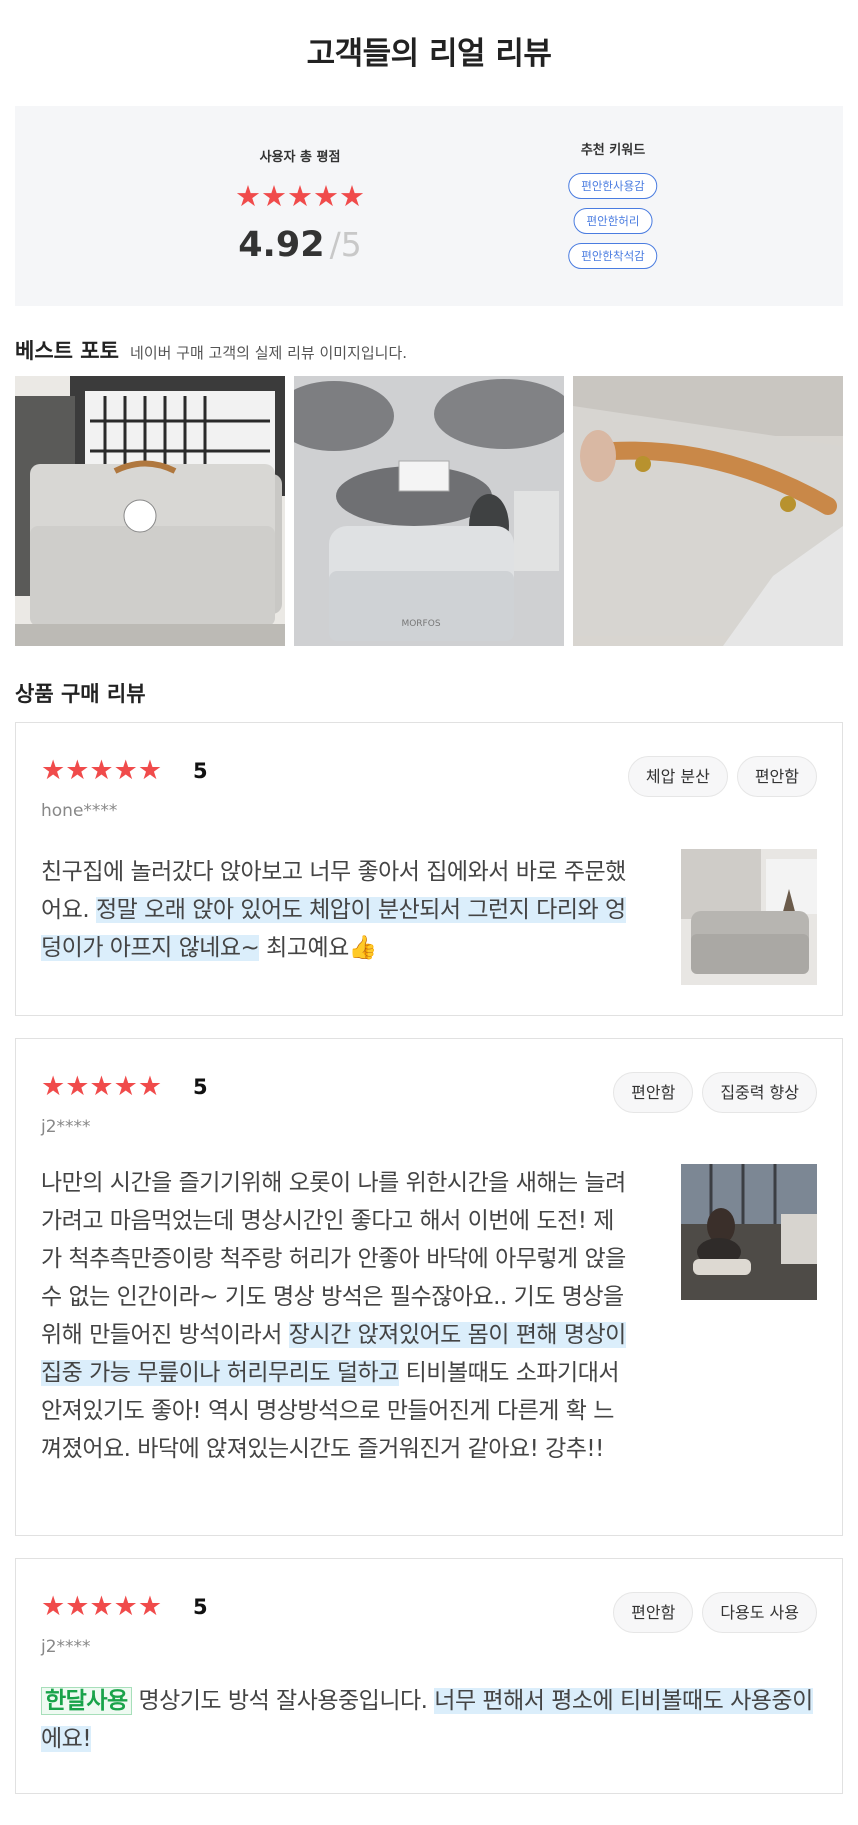  I want to click on rating-score-value: 4.92, so click(281, 245).